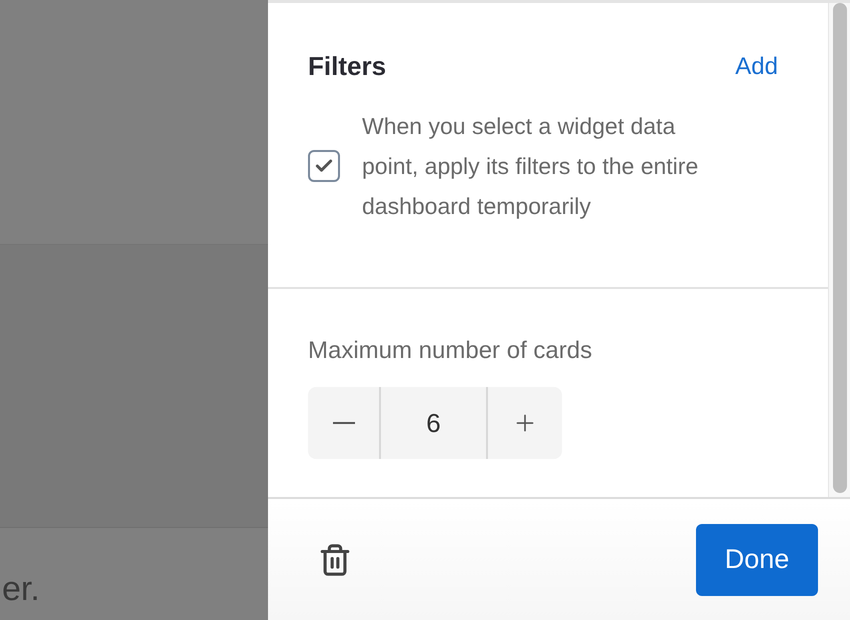  Describe the element at coordinates (531, 166) in the screenshot. I see `option-label: When you select a widget data point, apply its filters to the entire dashboard temporarily` at that location.